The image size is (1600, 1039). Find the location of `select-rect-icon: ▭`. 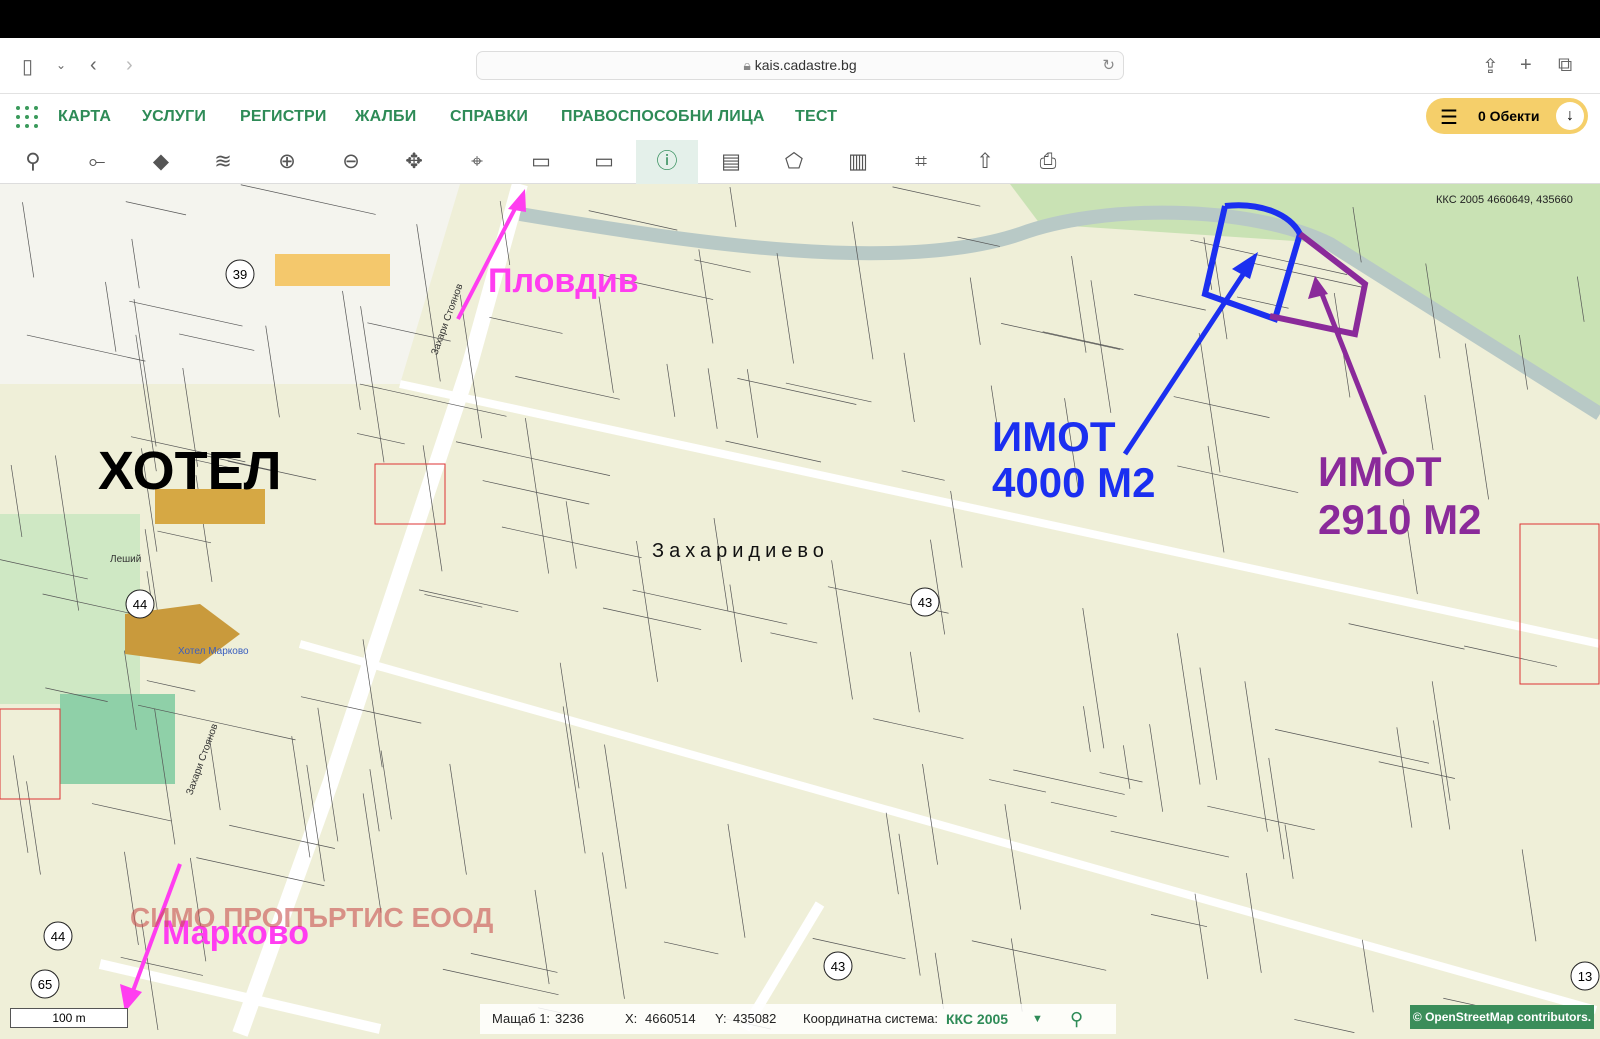

select-rect-icon: ▭ is located at coordinates (541, 162).